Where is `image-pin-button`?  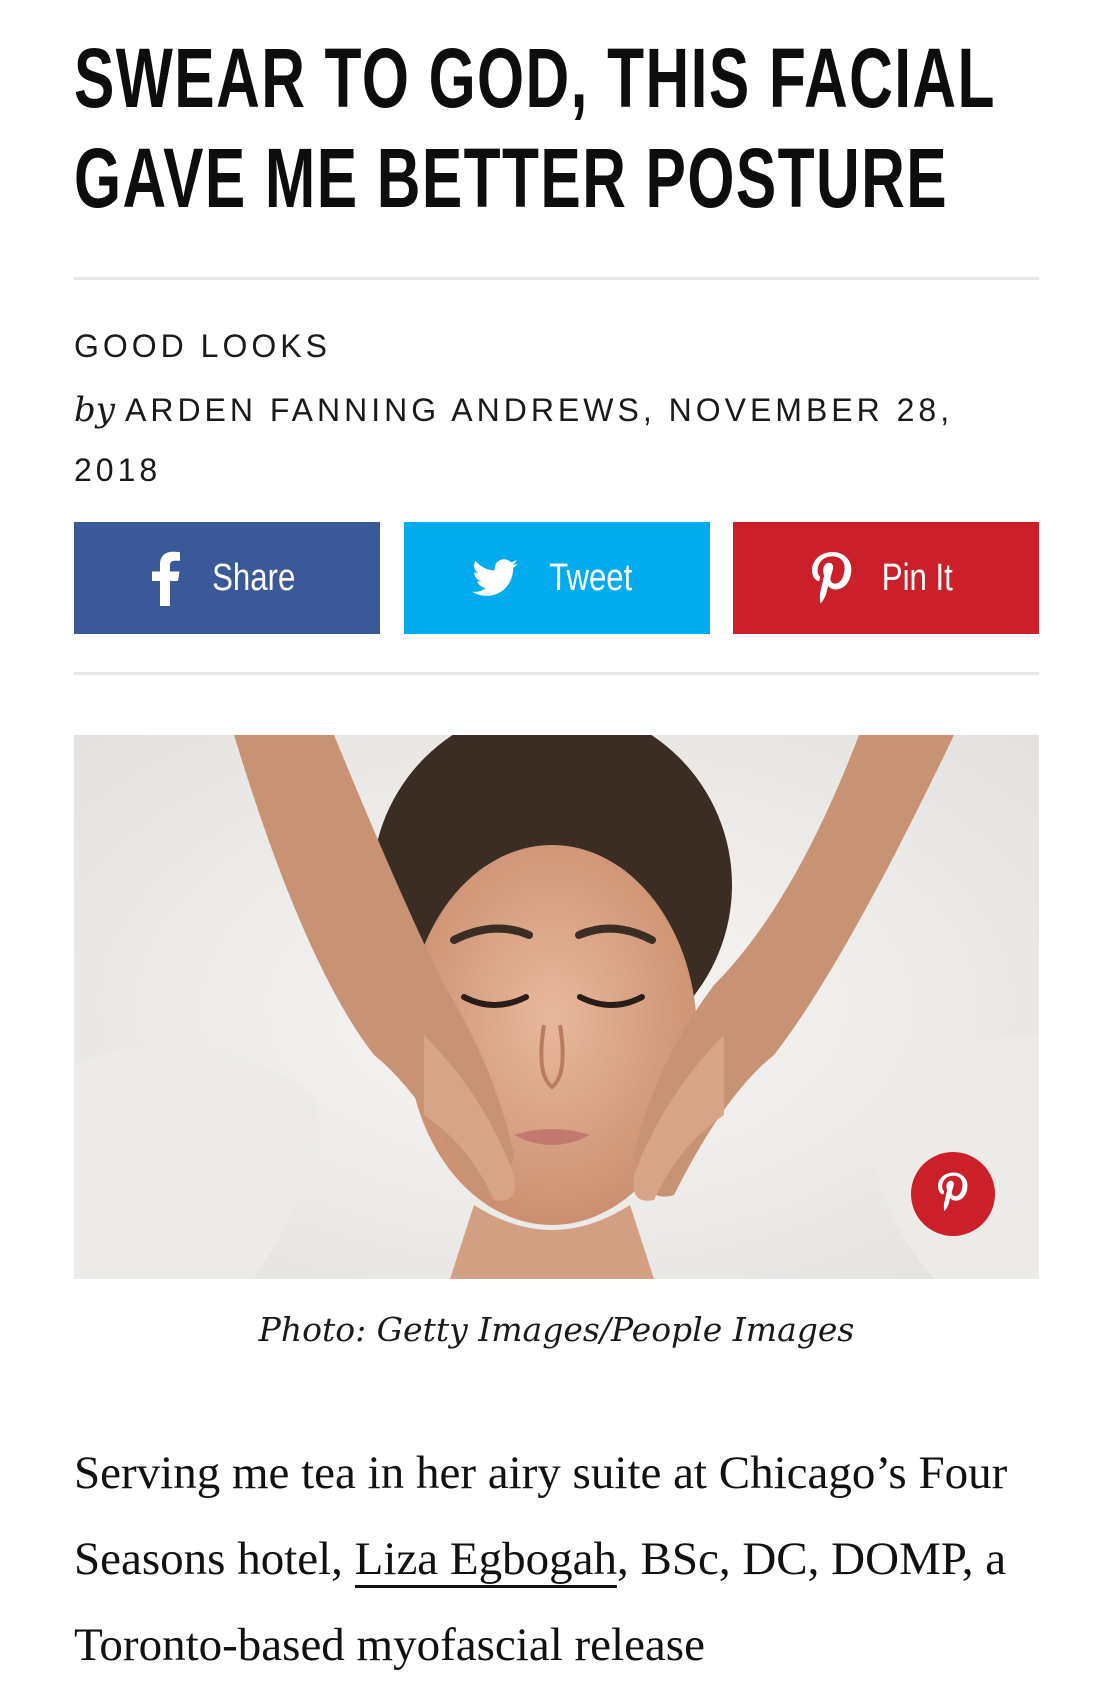
image-pin-button is located at coordinates (953, 1194).